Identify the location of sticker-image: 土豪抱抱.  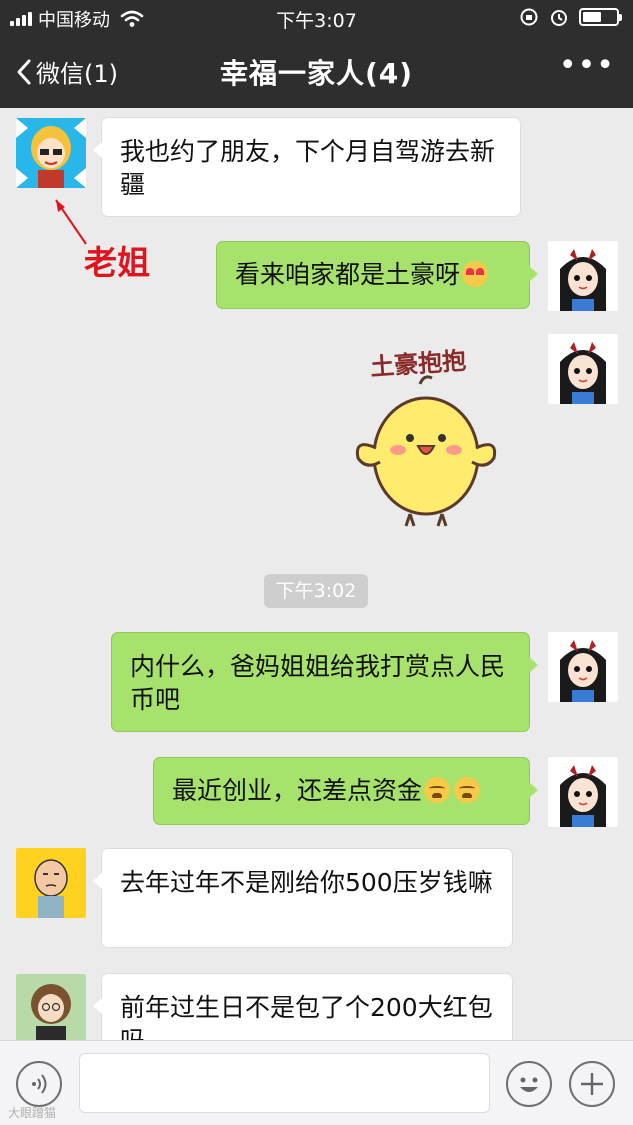
(430, 436).